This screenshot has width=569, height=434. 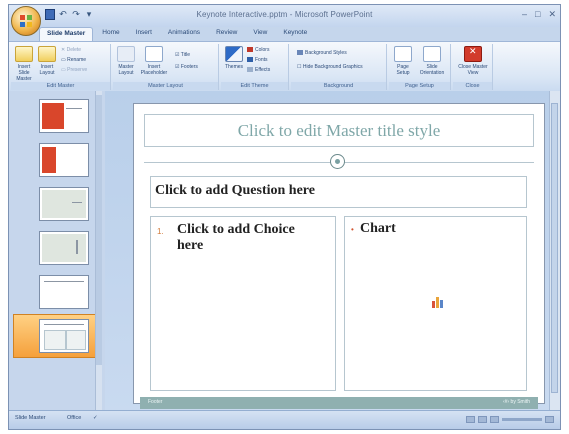 I want to click on choice-number: 1., so click(x=160, y=231).